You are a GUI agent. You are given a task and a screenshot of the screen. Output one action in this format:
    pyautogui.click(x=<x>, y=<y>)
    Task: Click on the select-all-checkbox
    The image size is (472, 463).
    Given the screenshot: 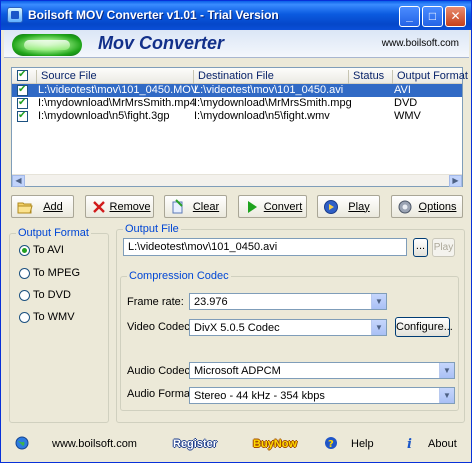 What is the action you would take?
    pyautogui.click(x=22, y=75)
    